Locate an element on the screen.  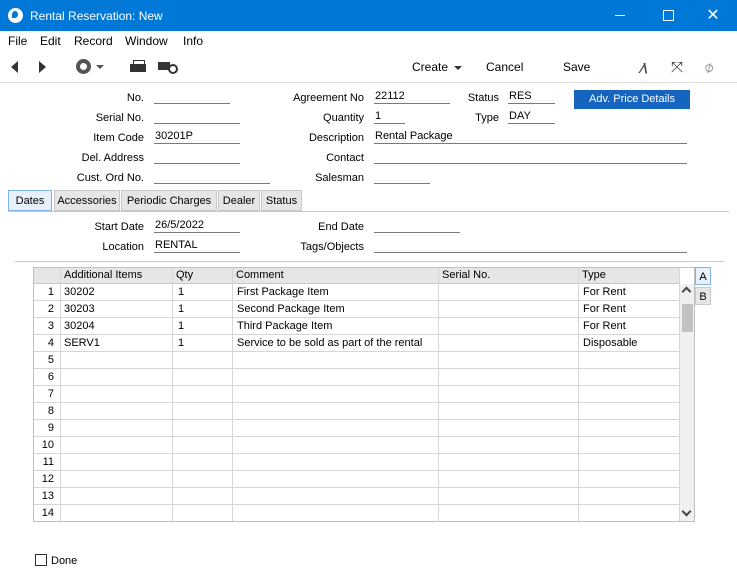
status-field: RES is located at coordinates (531, 97).